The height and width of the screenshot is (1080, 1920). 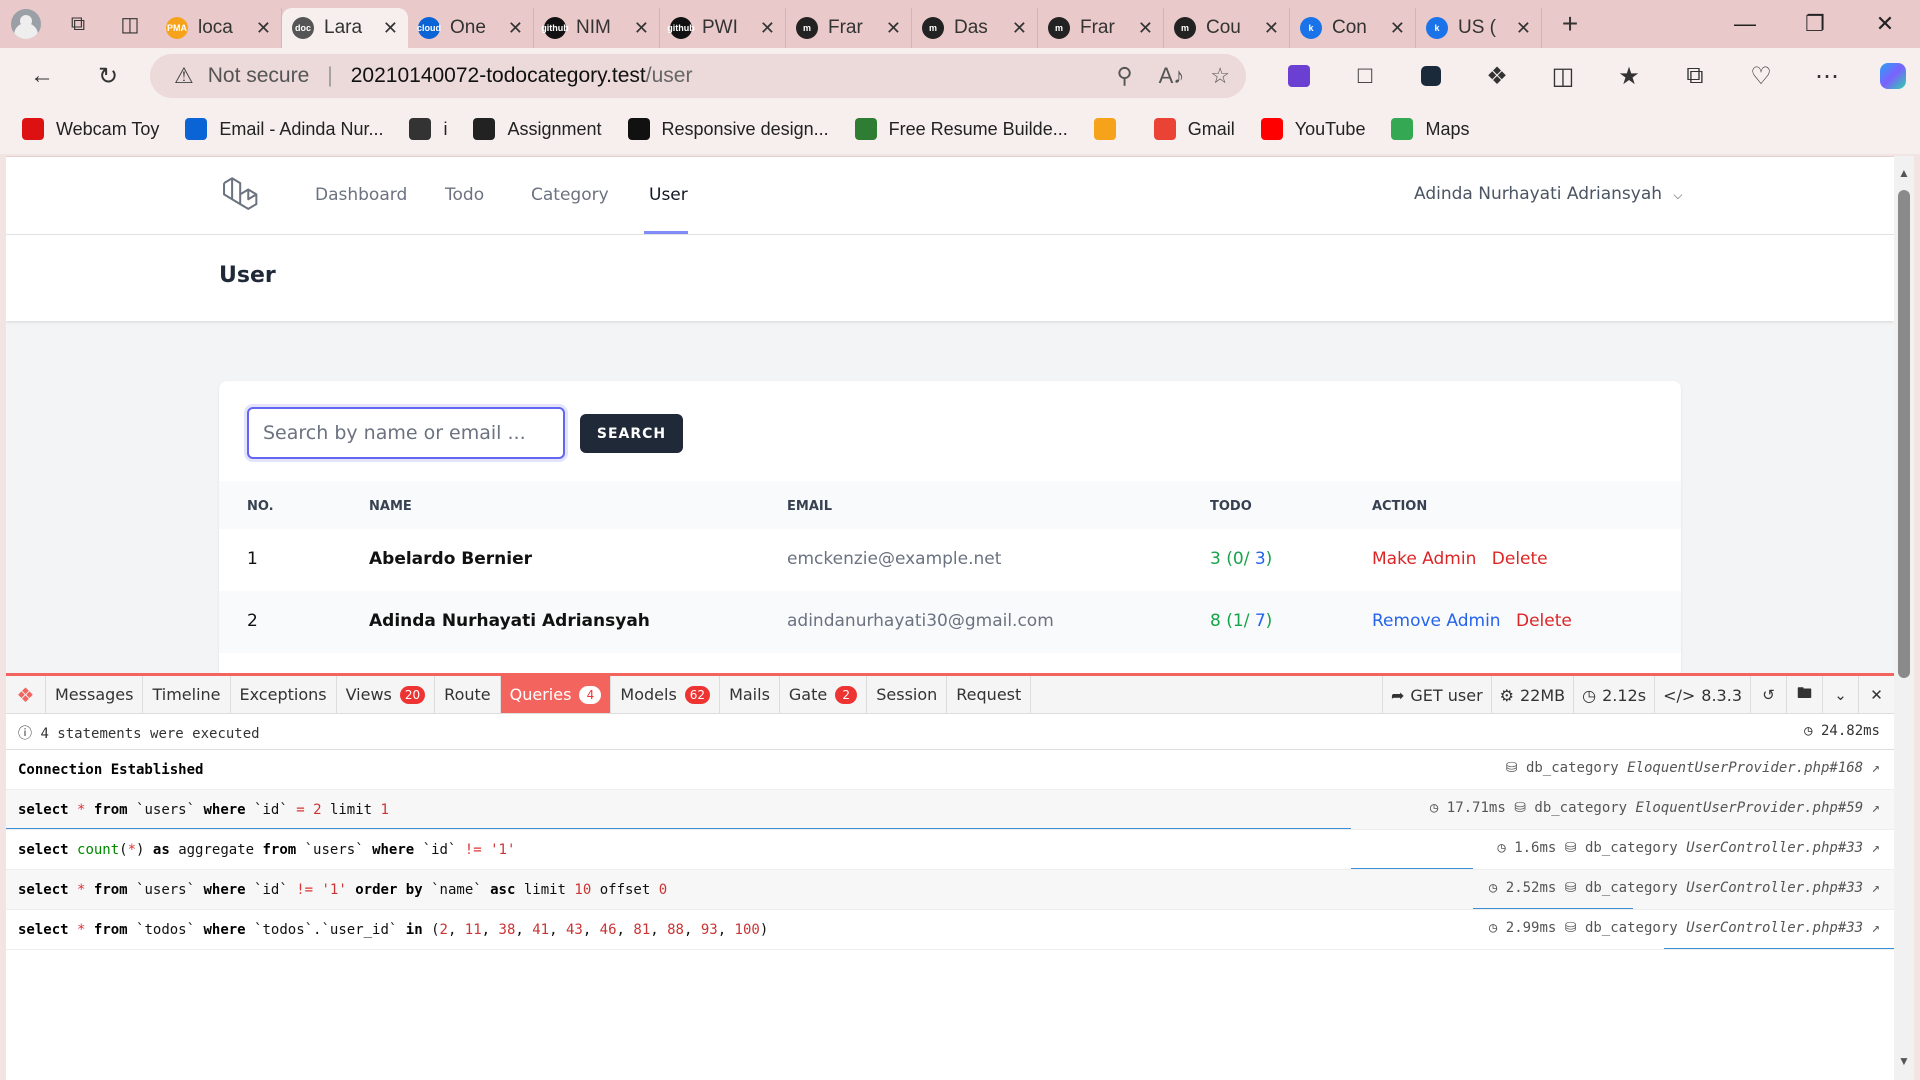 What do you see at coordinates (631, 433) in the screenshot?
I see `search-button: SEARCH` at bounding box center [631, 433].